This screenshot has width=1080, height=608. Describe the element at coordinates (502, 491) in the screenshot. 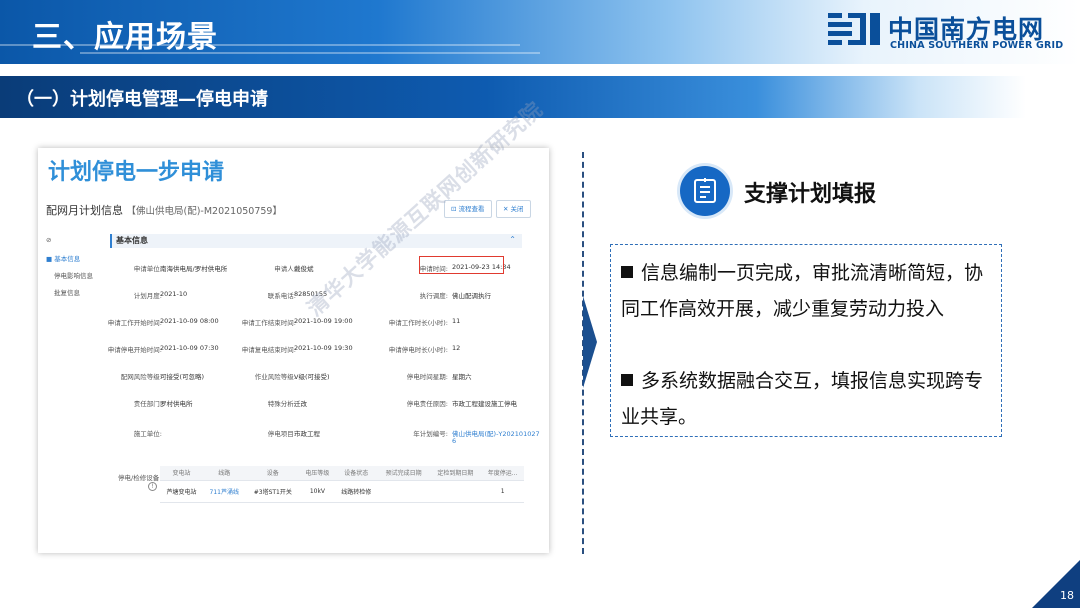

I see `table-cell: 1` at that location.